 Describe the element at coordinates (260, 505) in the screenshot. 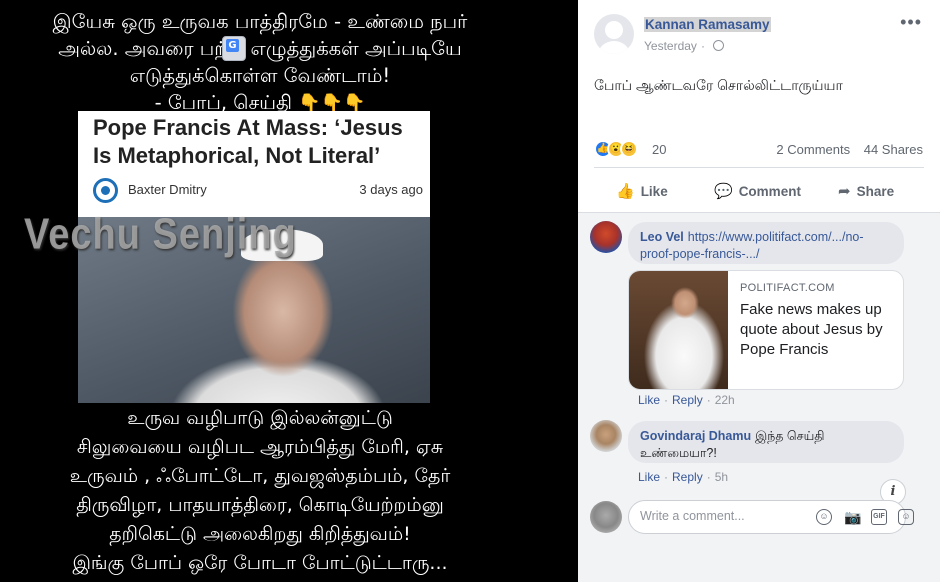

I see `caption-line: திருவிழா, பாதயாத்திரை, கொடியேற்றம்னு` at that location.